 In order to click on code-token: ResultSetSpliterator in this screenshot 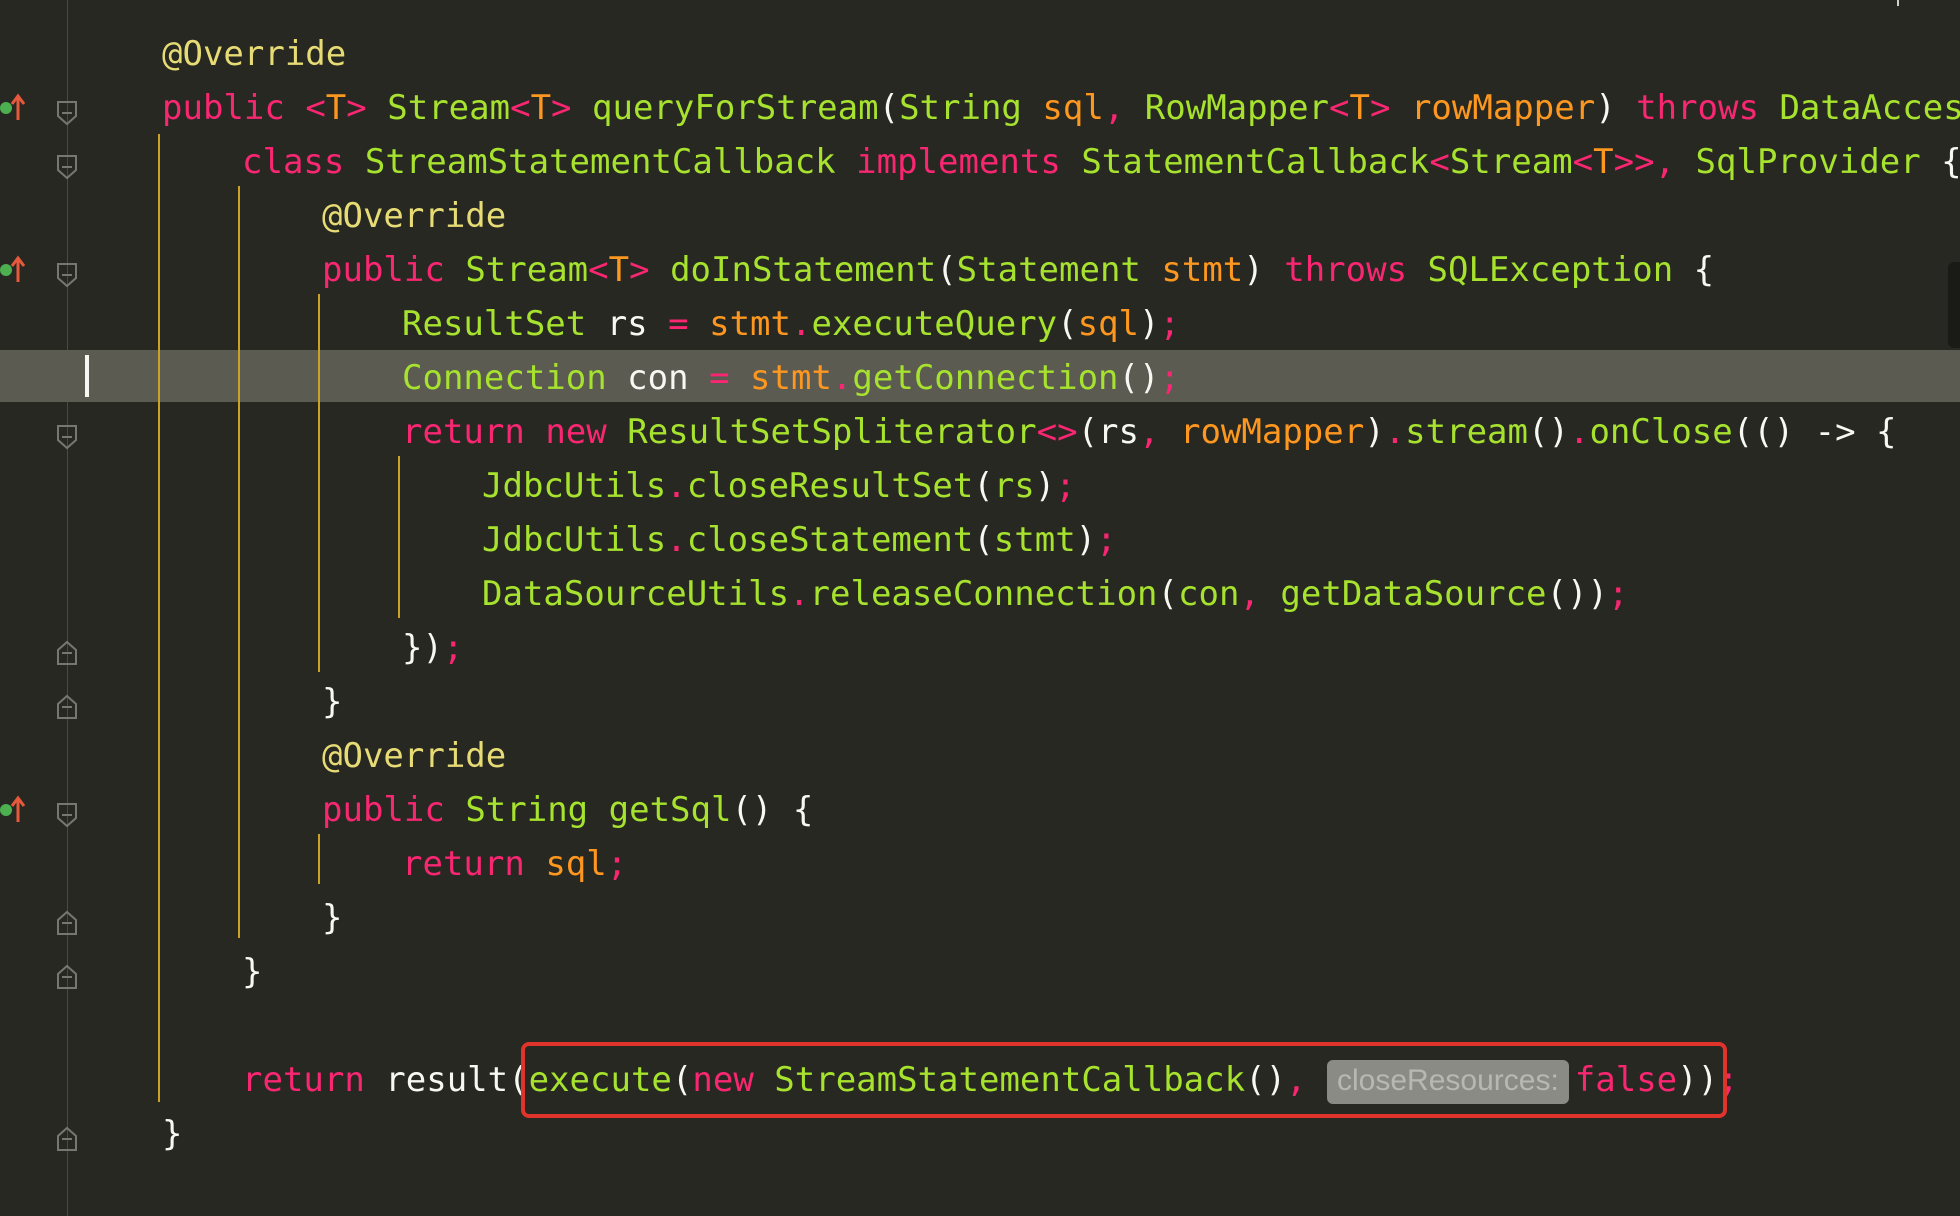, I will do `click(832, 432)`.